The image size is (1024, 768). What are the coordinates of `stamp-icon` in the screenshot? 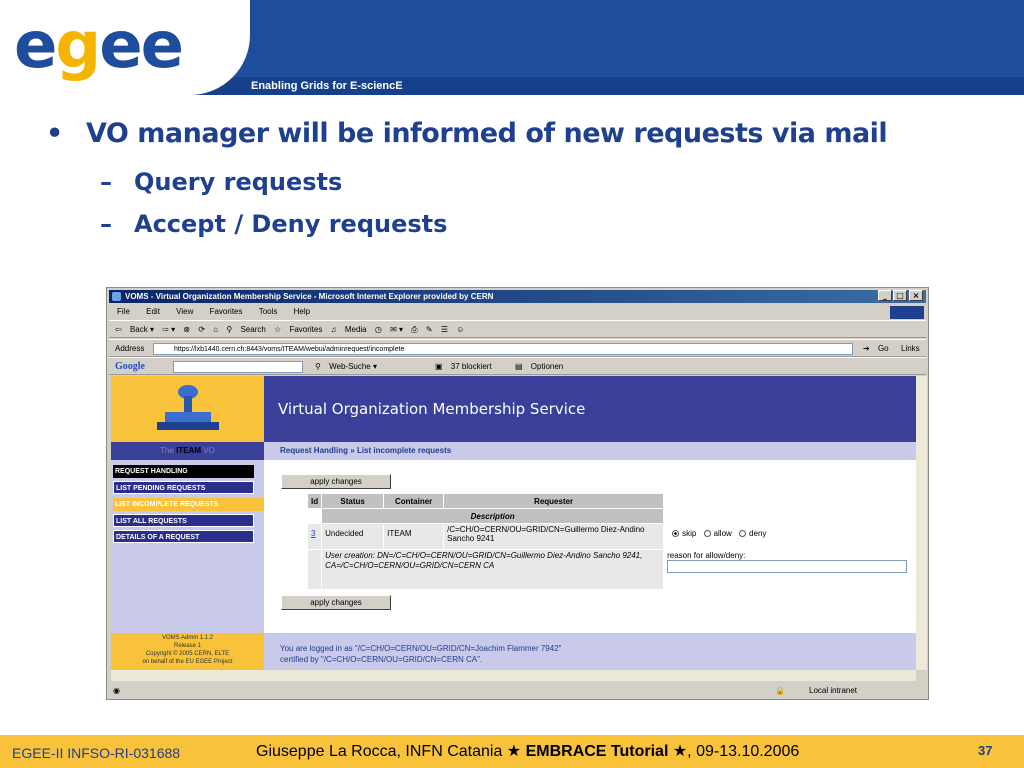 It's located at (188, 407).